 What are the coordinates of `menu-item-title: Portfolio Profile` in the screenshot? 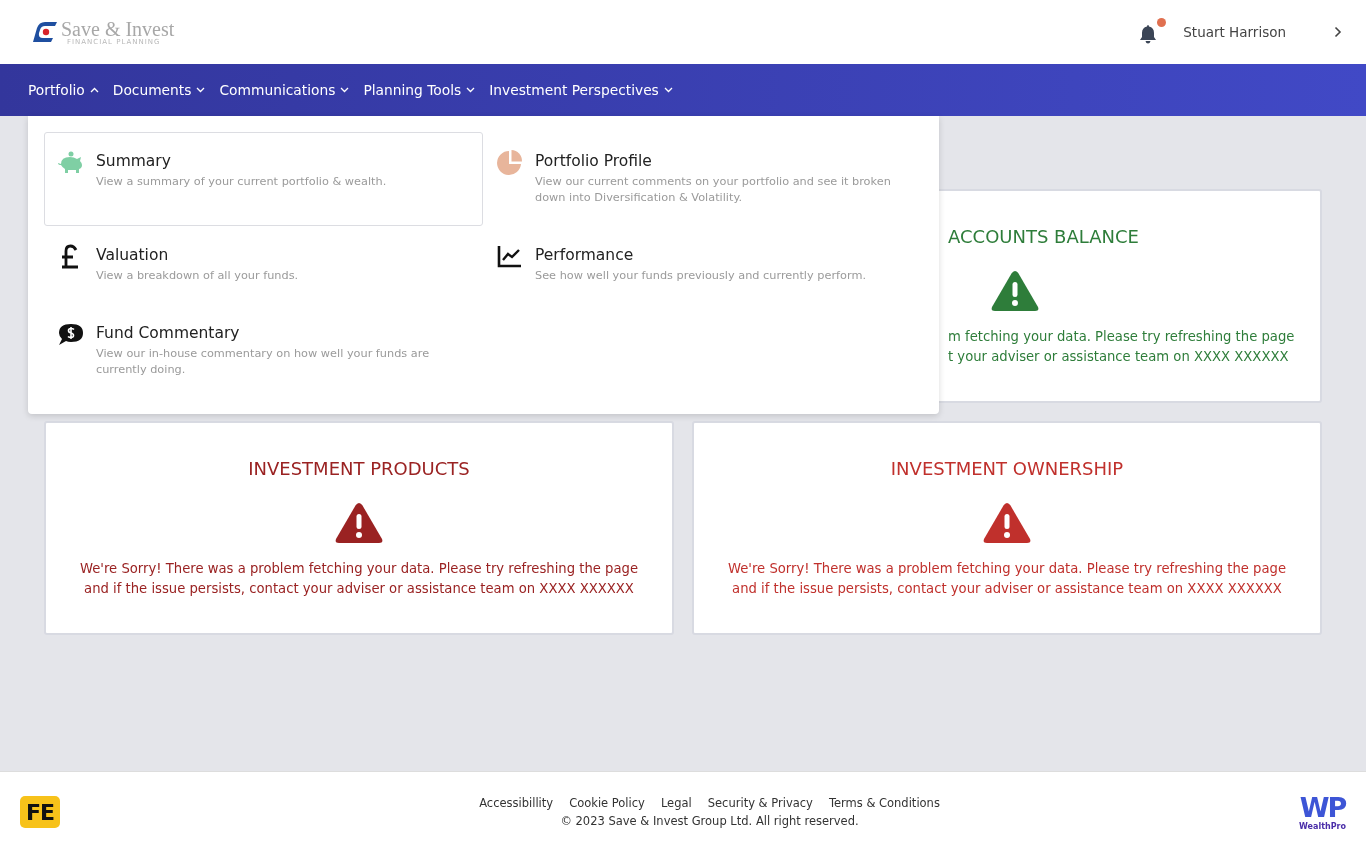 It's located at (594, 161).